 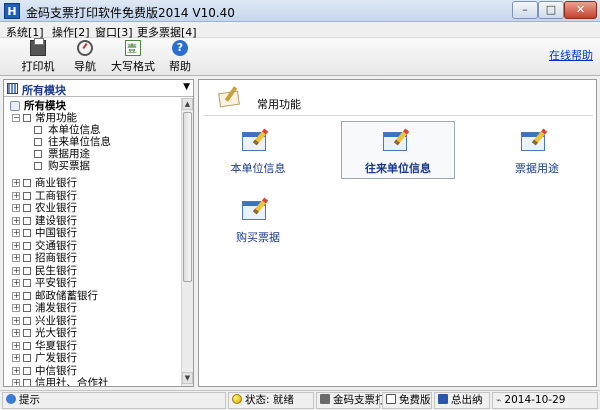 I want to click on status-light-icon, so click(x=237, y=399).